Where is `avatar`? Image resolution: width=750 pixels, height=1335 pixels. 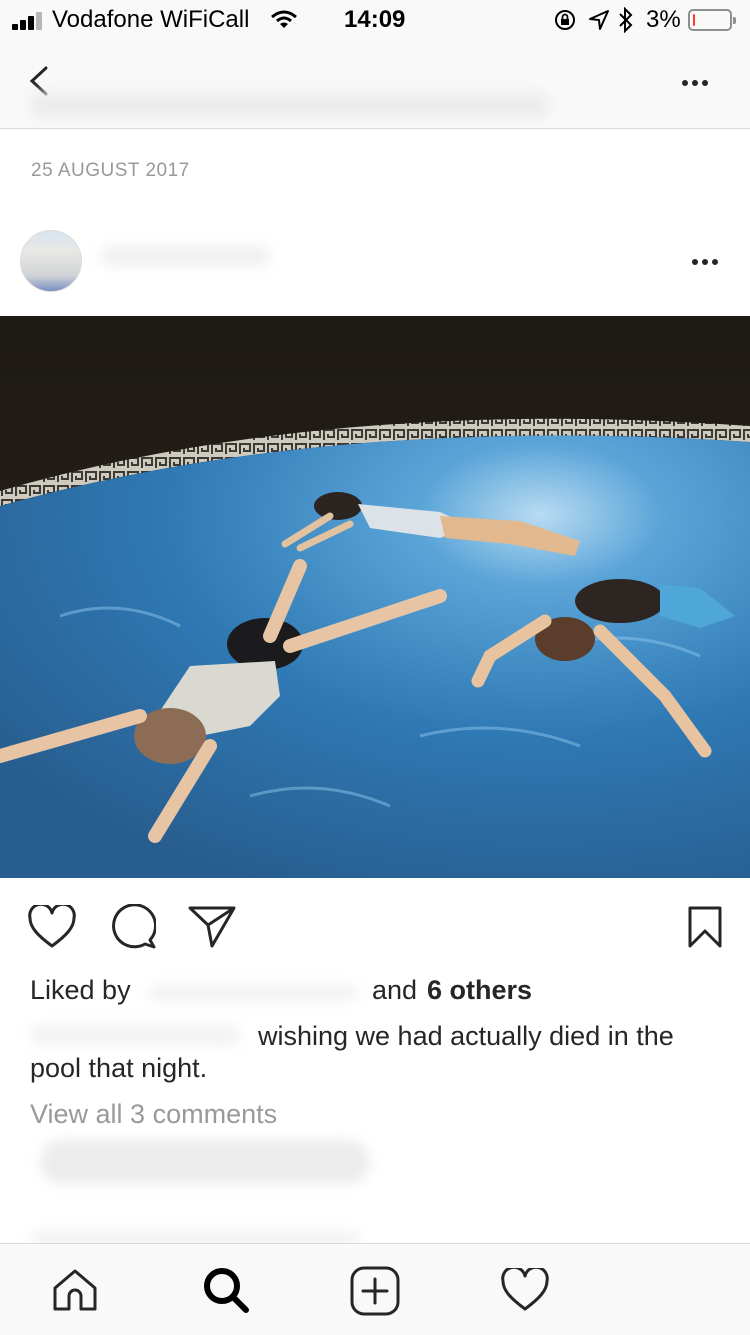 avatar is located at coordinates (51, 261).